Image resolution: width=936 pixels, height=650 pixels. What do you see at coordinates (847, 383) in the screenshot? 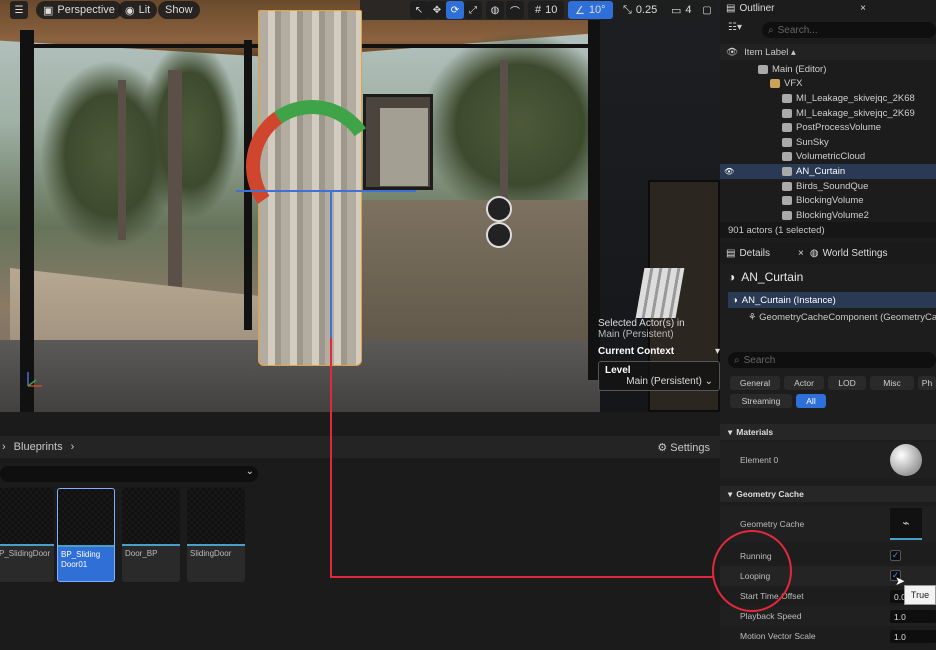
I see `filter-lod: LOD` at bounding box center [847, 383].